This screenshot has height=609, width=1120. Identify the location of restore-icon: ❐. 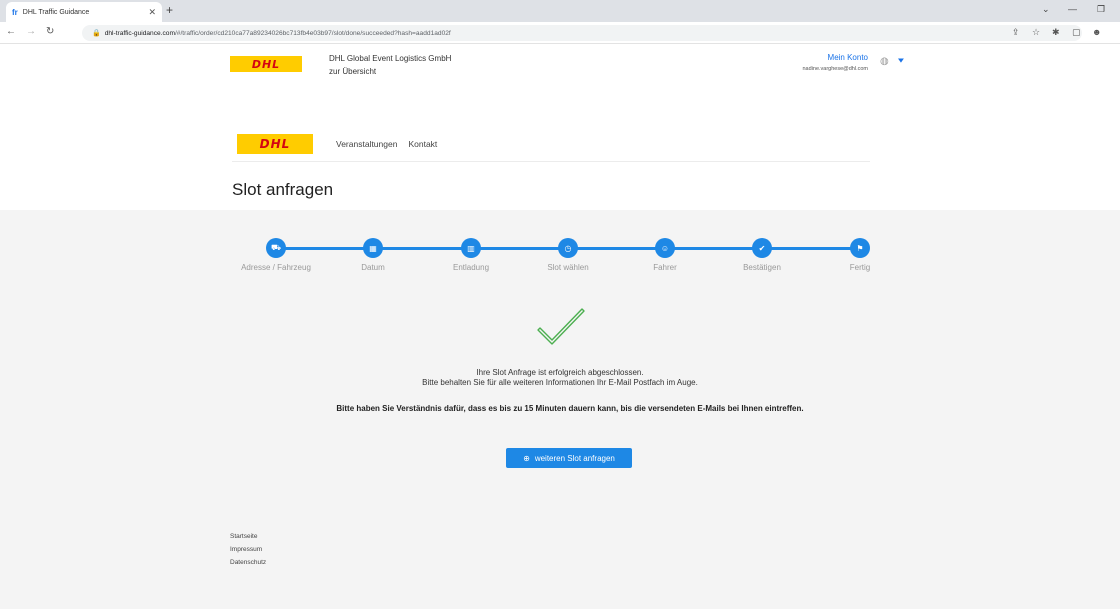
(1101, 9).